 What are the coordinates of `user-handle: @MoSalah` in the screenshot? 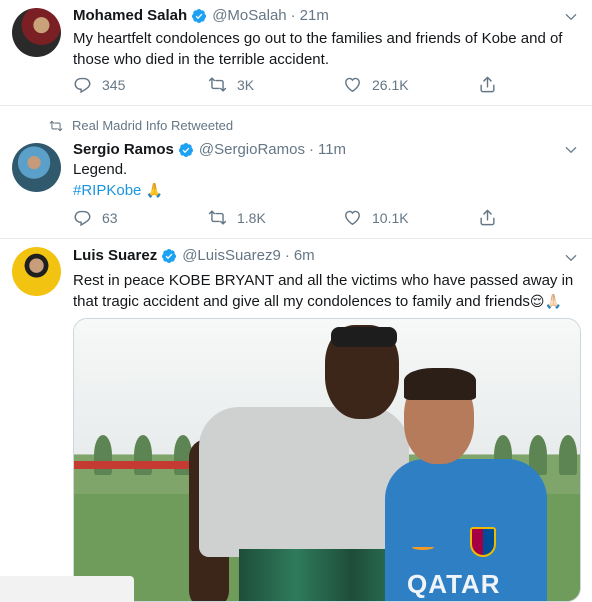 It's located at (249, 15).